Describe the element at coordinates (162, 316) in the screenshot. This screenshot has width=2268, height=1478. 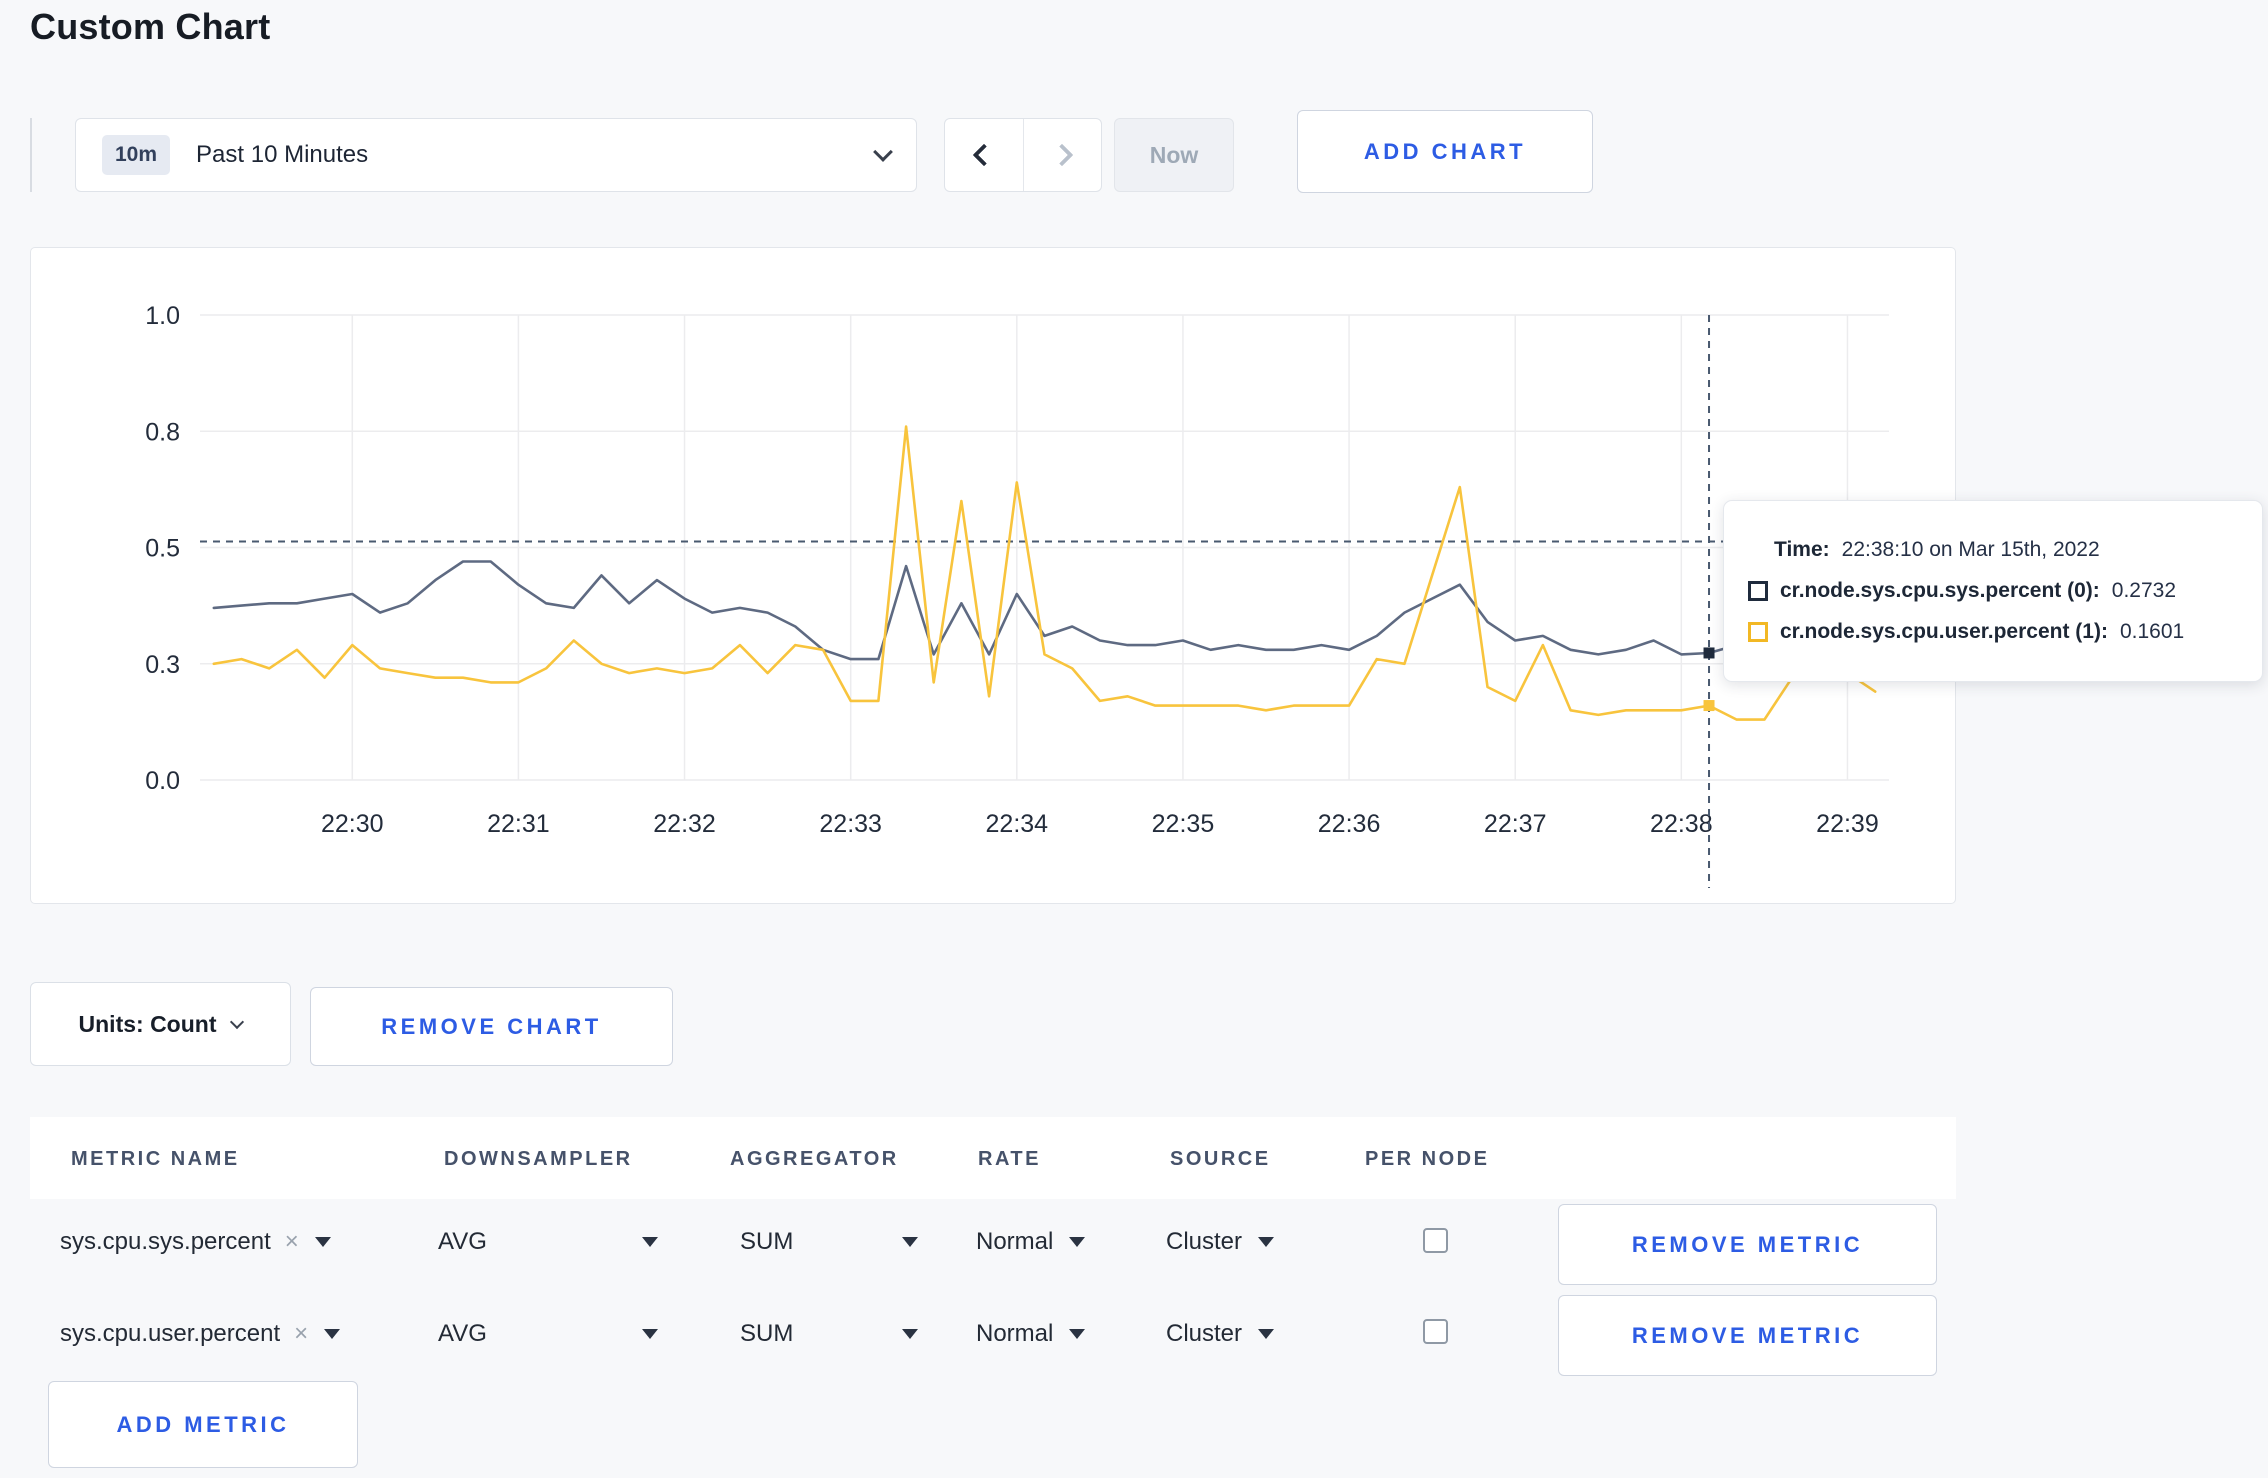
I see `y-axis-tick-label: 1.0` at that location.